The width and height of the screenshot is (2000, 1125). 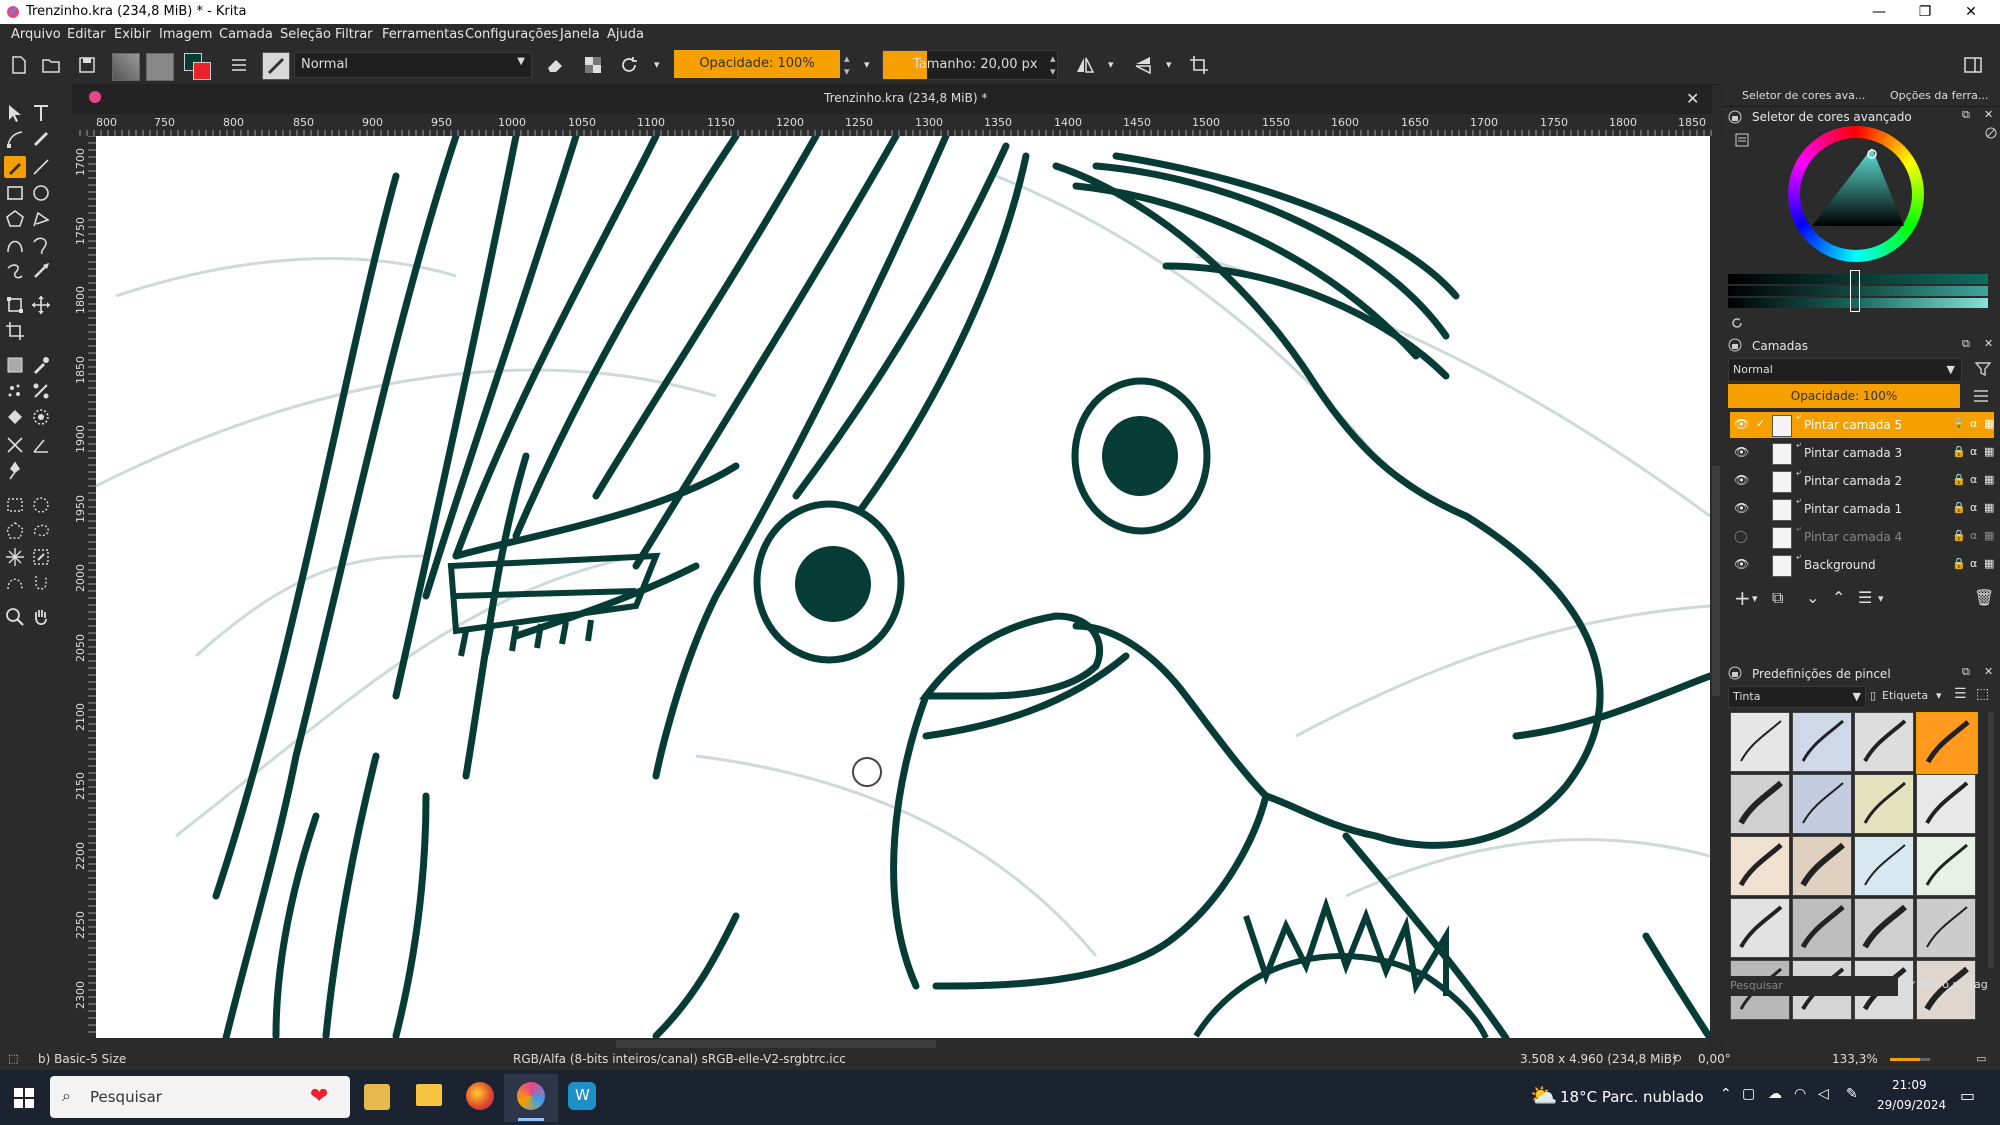 What do you see at coordinates (86, 34) in the screenshot?
I see `menu-editar: Editar` at bounding box center [86, 34].